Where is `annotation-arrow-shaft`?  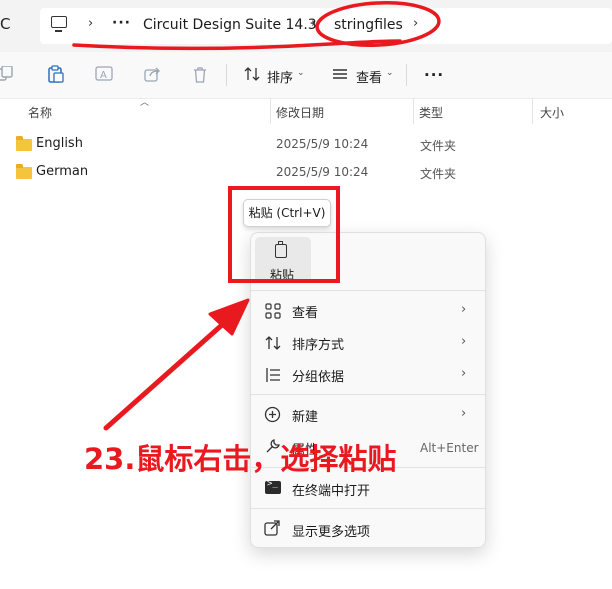
annotation-arrow-shaft is located at coordinates (169, 372).